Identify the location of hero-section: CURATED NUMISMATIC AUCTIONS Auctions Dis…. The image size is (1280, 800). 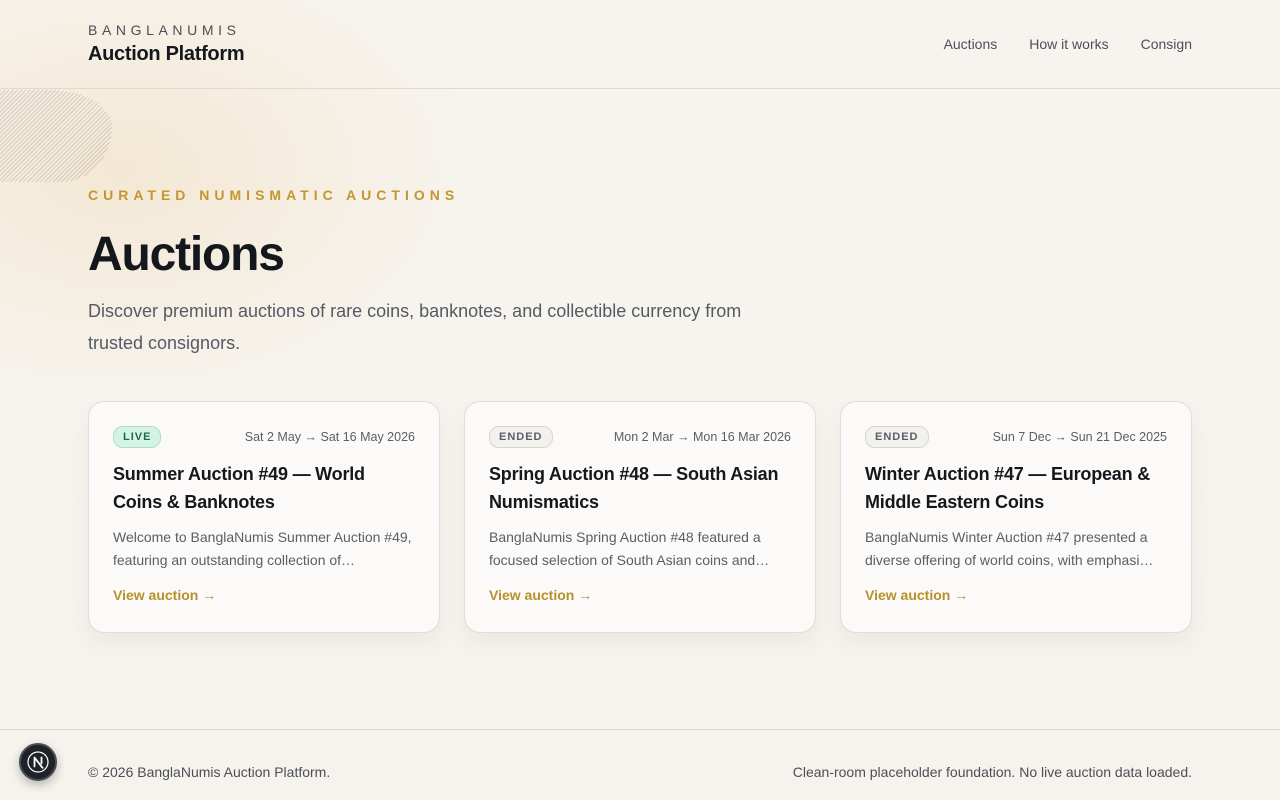
(448, 272).